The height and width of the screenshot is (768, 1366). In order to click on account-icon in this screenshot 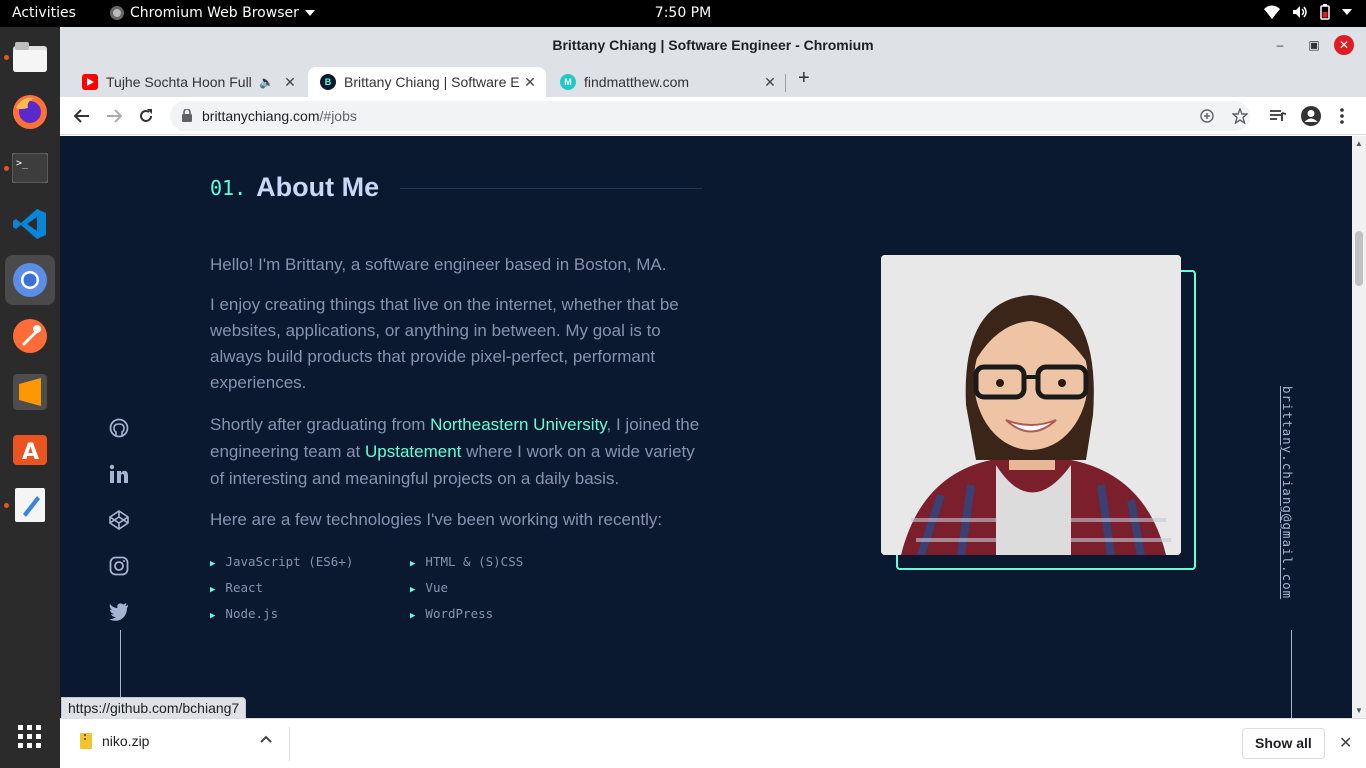, I will do `click(1311, 116)`.